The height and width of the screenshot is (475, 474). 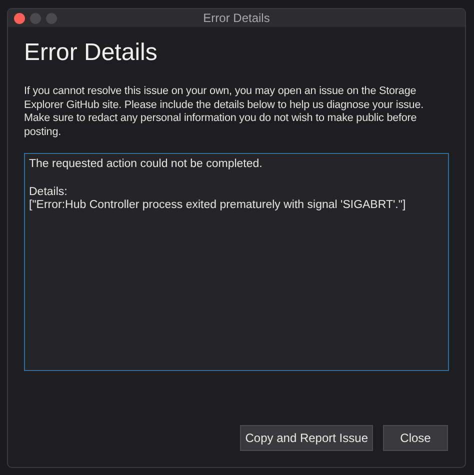 What do you see at coordinates (224, 112) in the screenshot?
I see `instructions-text: If you cannot resolve this issue on your own, you may open an issue on the Storage Explorer GitHub site. Please include the details below to help us diagnose your issue. Make sure to redact any personal information you do not wish to make public before posting.` at bounding box center [224, 112].